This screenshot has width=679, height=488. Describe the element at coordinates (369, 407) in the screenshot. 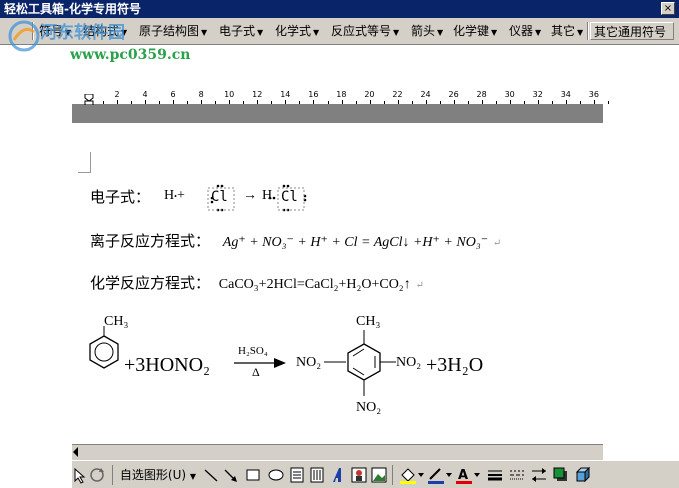

I see `nitro-group-bottom: NO₂` at that location.